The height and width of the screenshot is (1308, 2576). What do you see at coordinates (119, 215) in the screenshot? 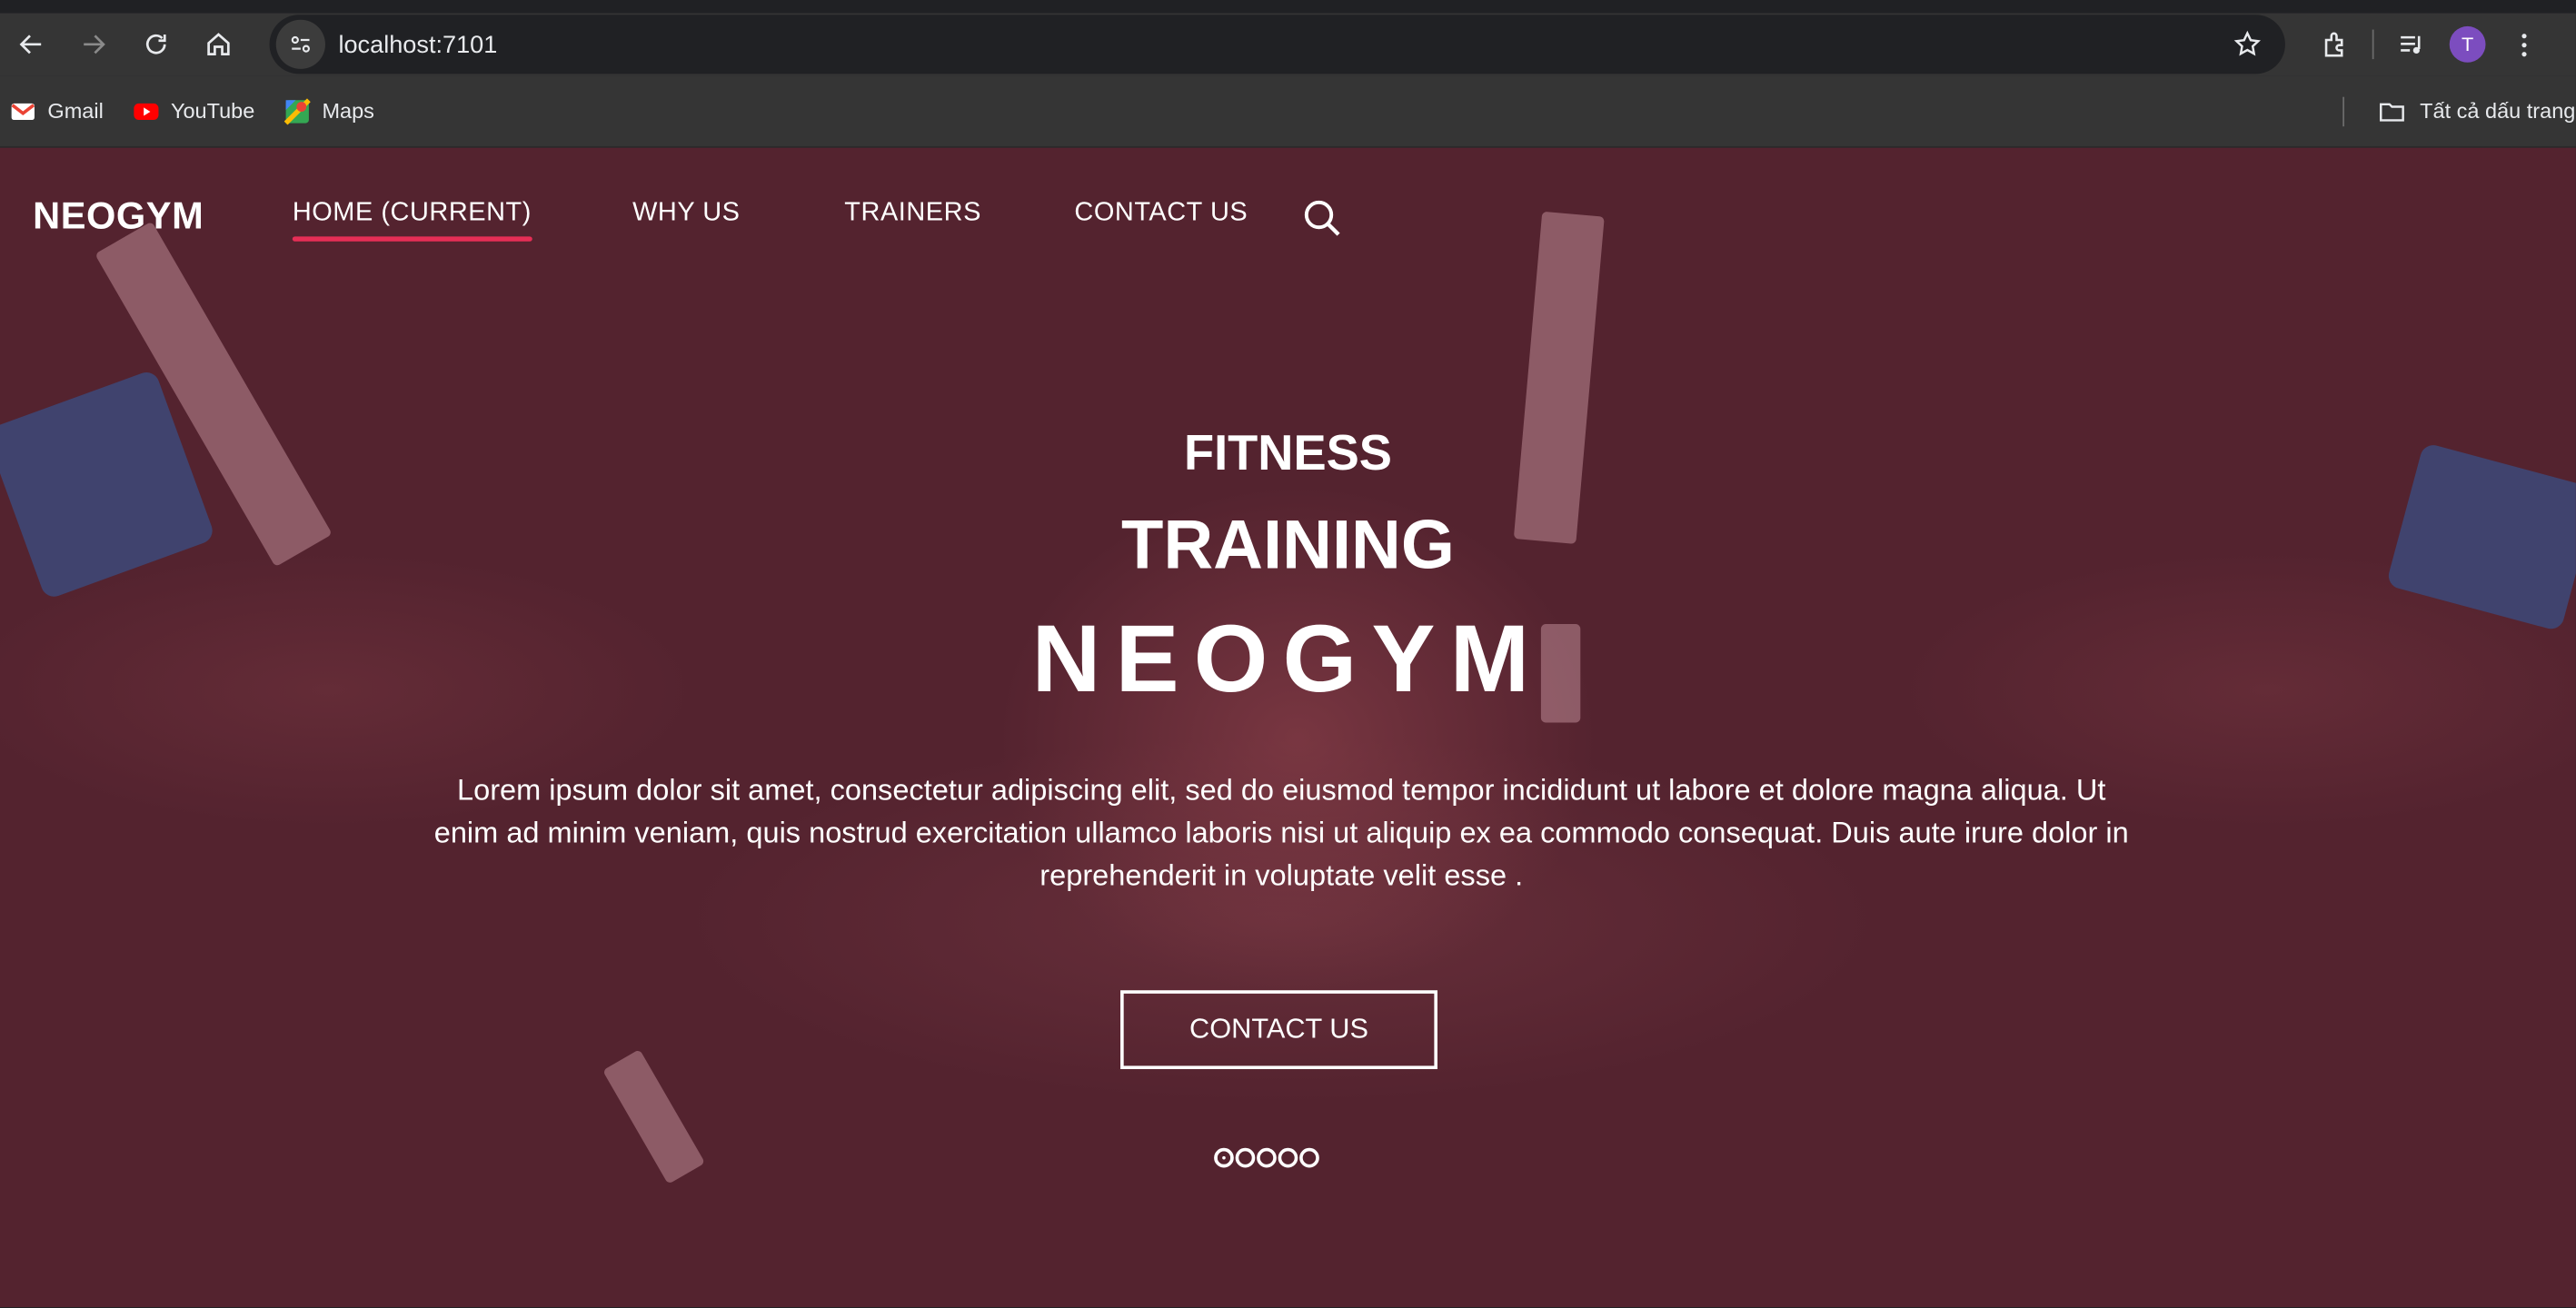
I see `site-logo: NEOGYM` at bounding box center [119, 215].